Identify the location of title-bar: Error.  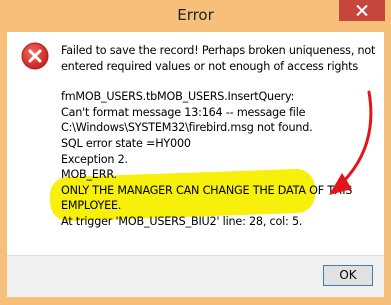
(195, 16).